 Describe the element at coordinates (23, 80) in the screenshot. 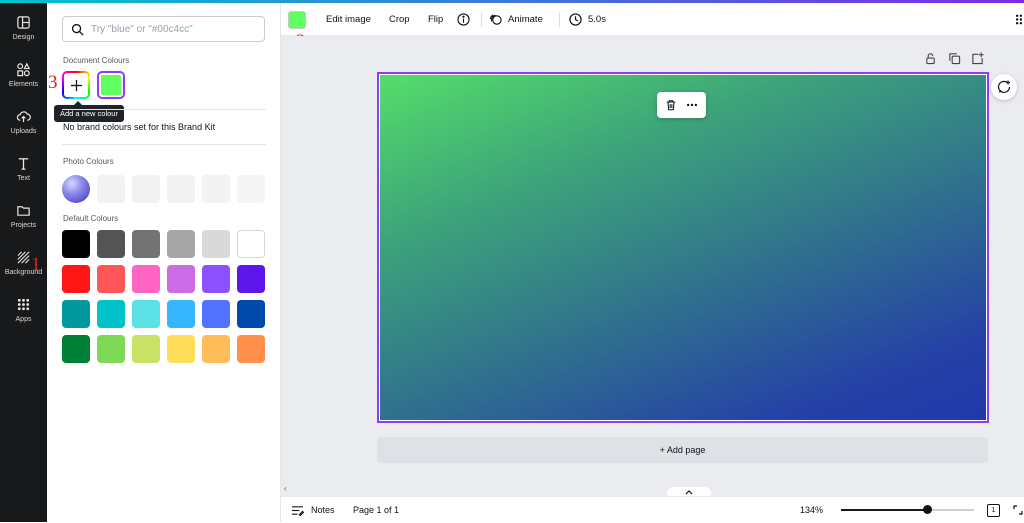

I see `rail-item-elements: Elements` at that location.